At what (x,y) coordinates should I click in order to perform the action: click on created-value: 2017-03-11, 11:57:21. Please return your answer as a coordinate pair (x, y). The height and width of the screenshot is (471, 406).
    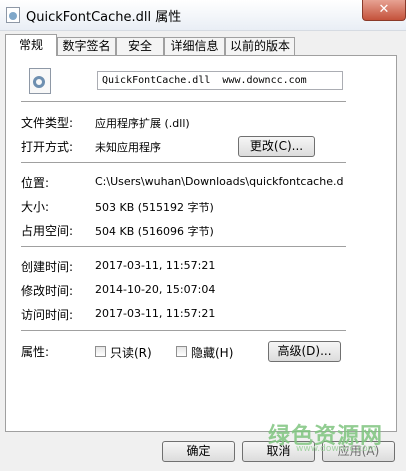
    Looking at the image, I should click on (155, 265).